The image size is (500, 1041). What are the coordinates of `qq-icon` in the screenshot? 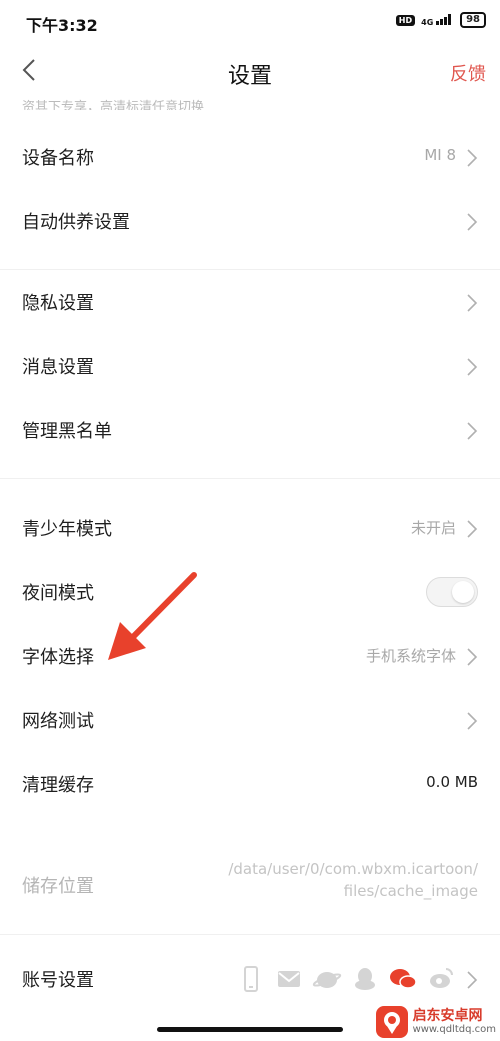 It's located at (365, 979).